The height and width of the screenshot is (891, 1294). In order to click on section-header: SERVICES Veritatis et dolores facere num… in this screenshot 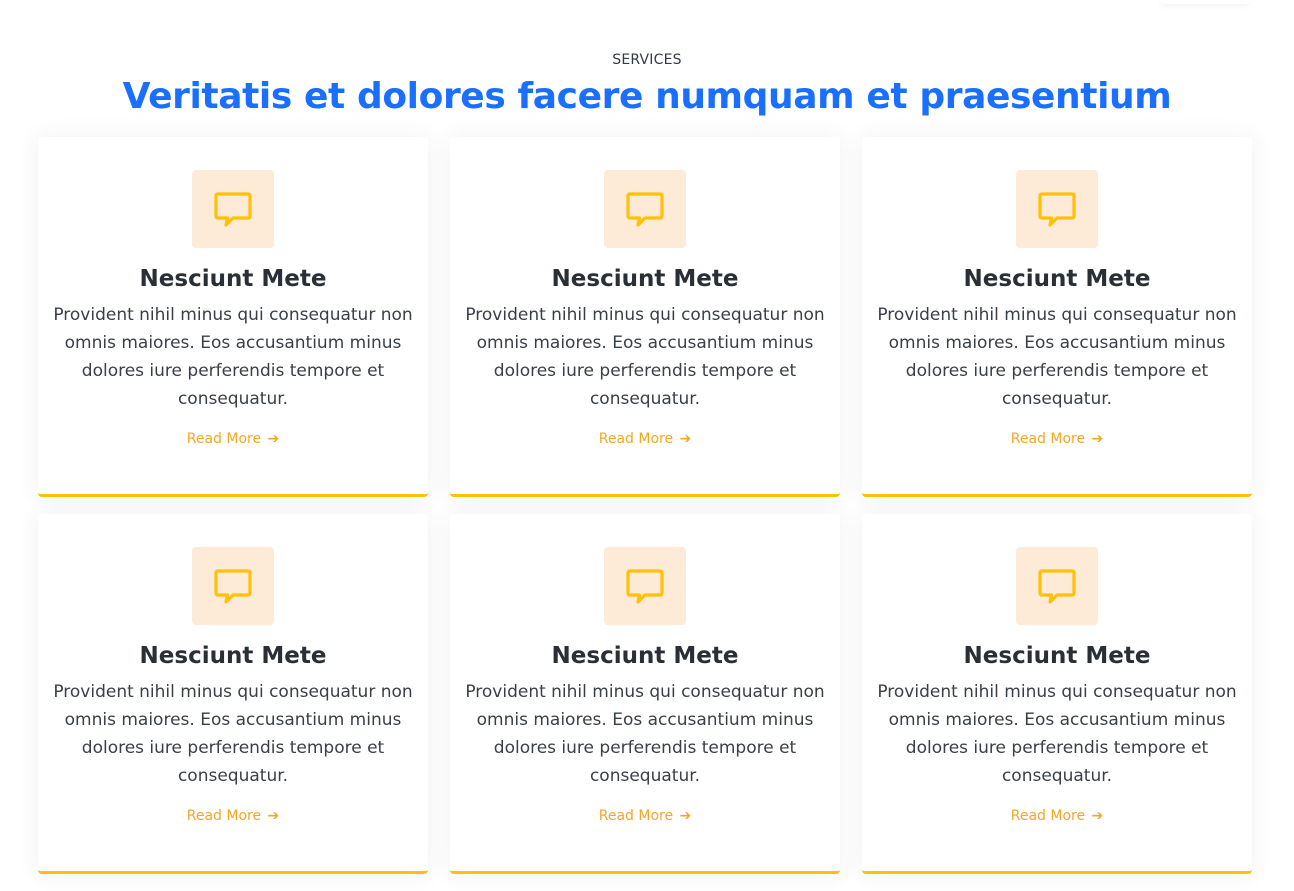, I will do `click(647, 84)`.